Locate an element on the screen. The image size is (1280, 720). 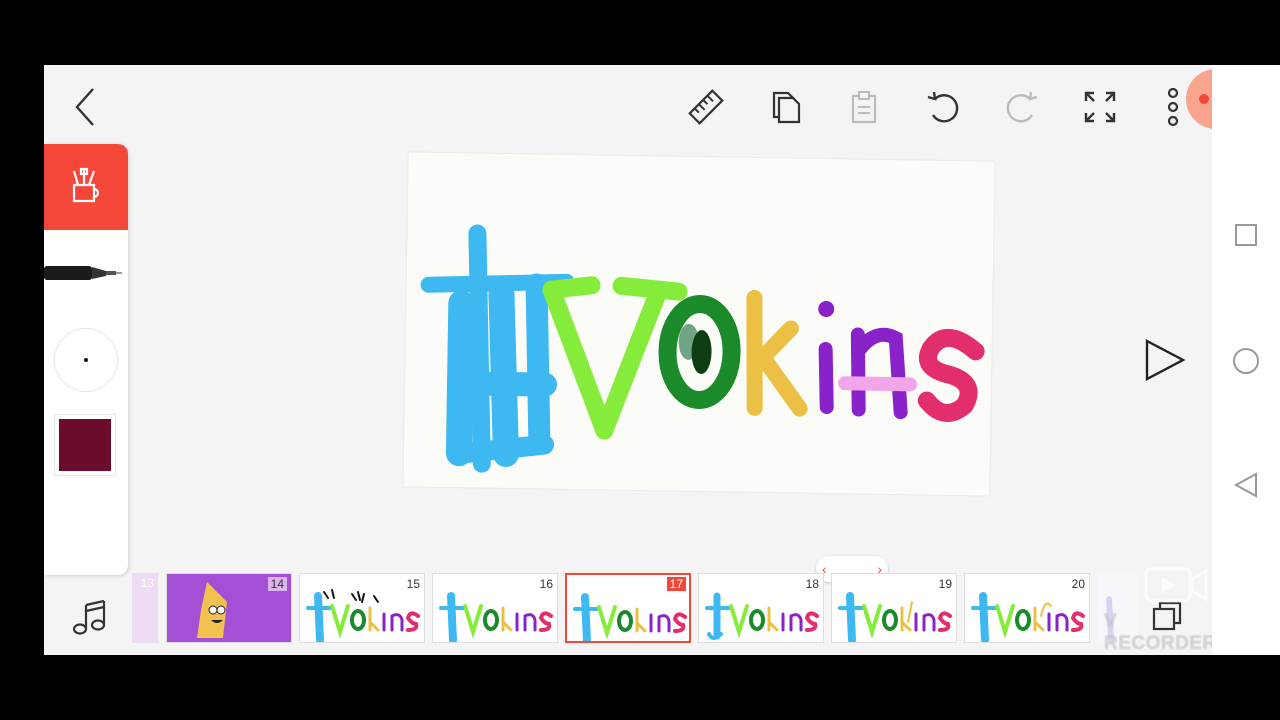
watermark-text: V RECORDER is located at coordinates (1158, 632).